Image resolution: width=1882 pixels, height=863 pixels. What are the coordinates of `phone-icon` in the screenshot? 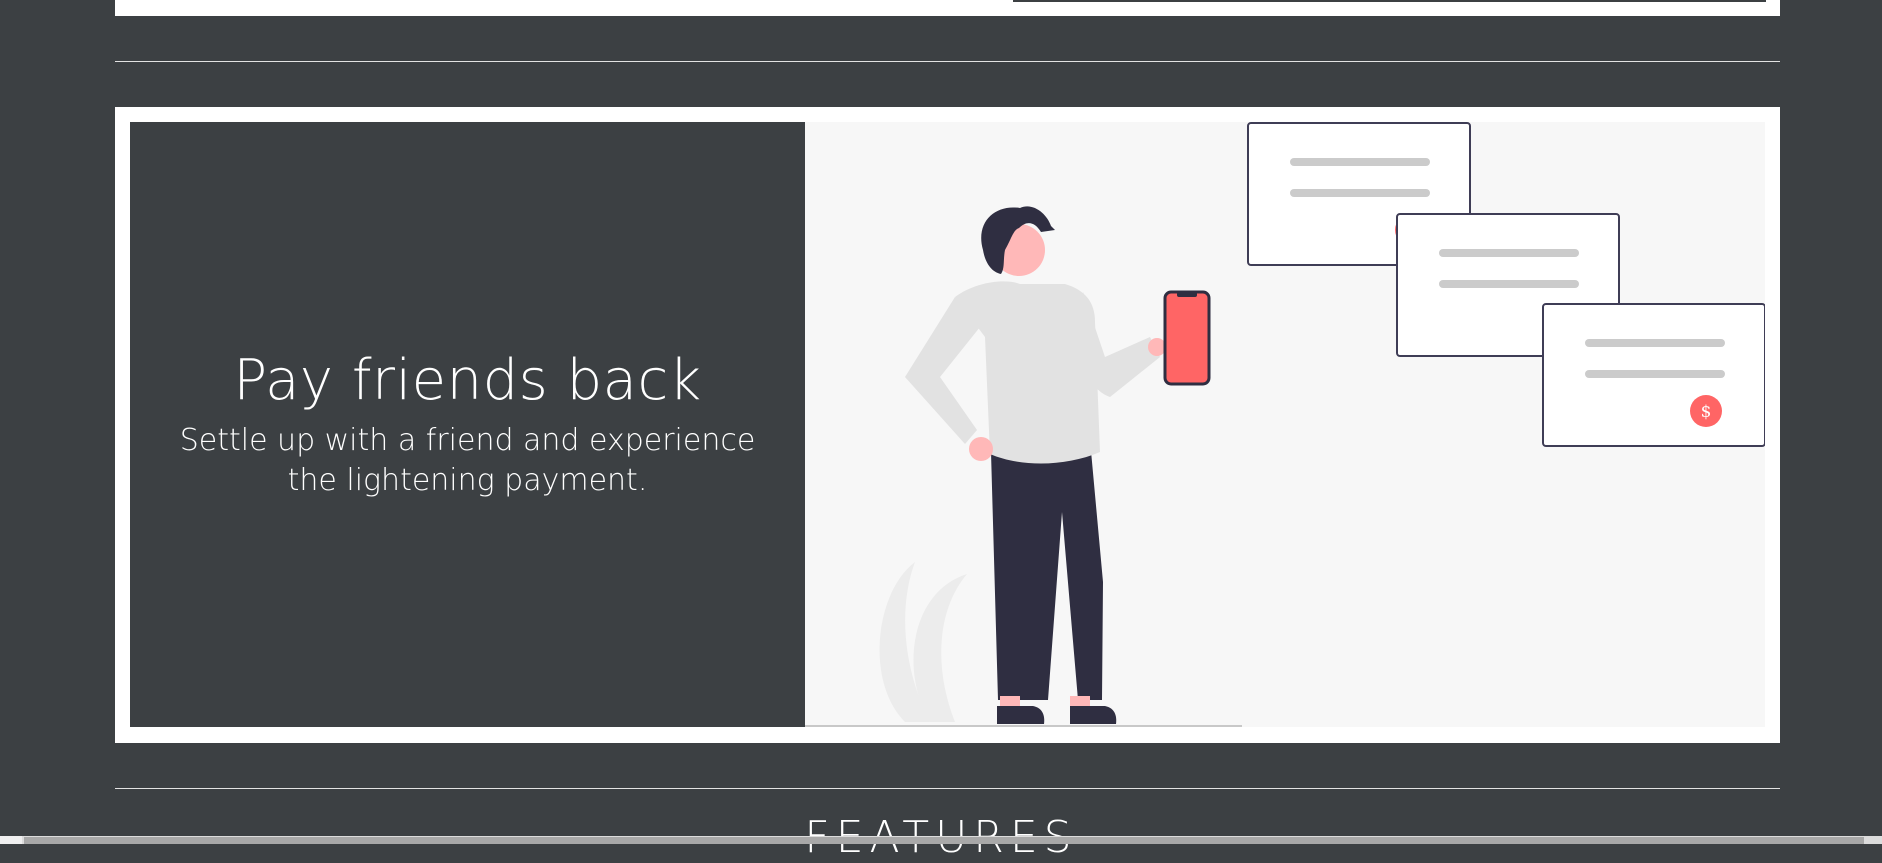 It's located at (1187, 338).